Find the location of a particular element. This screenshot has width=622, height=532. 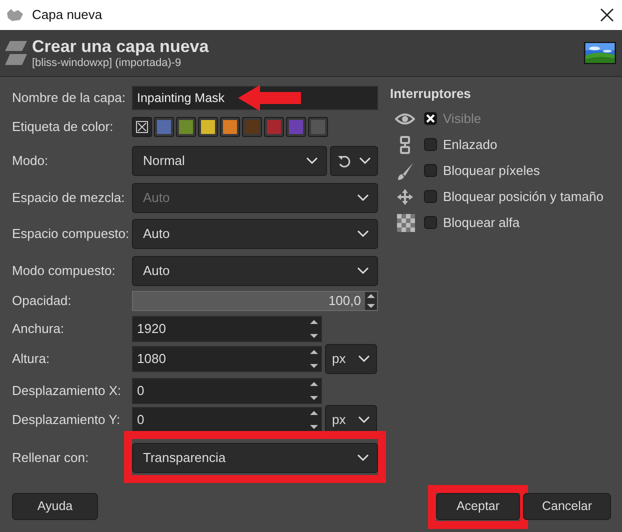

reset-mode-button is located at coordinates (354, 161).